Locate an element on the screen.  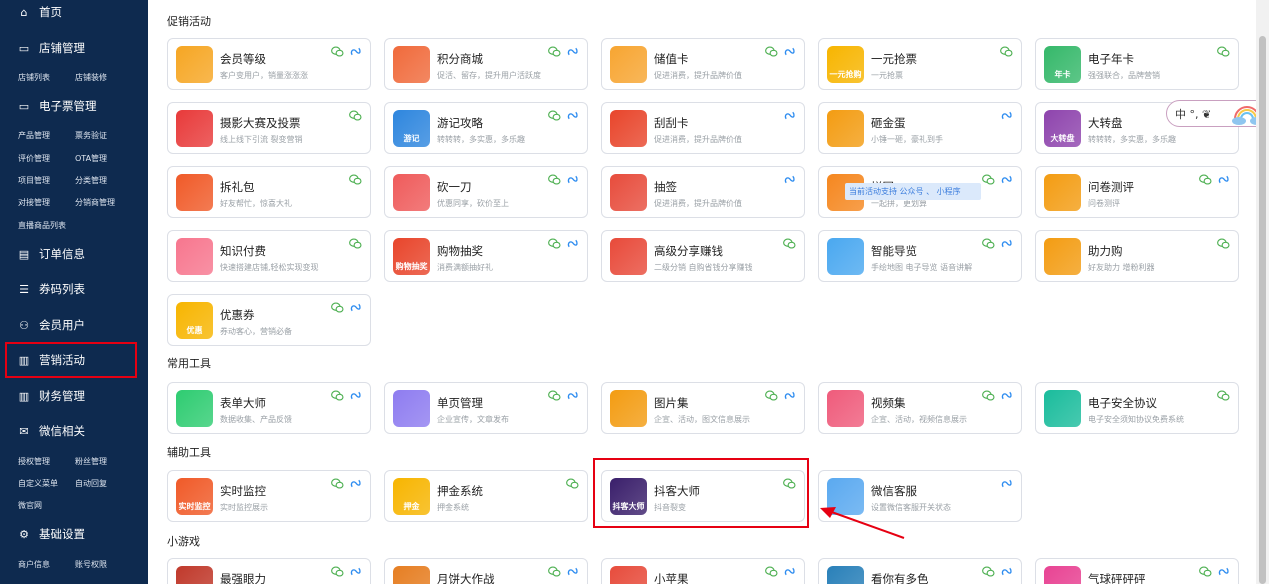
nav-sub-auth: 授权管理 is located at coordinates (34, 461).